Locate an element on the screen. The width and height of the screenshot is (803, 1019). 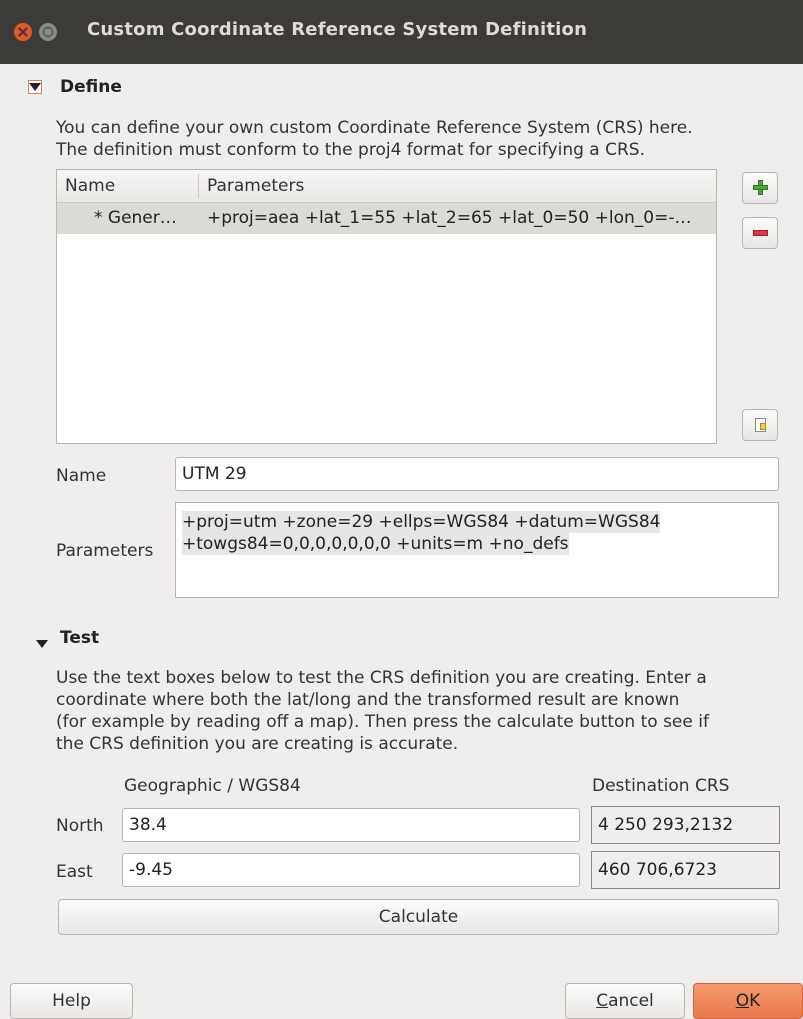
remove-crs-button is located at coordinates (760, 233).